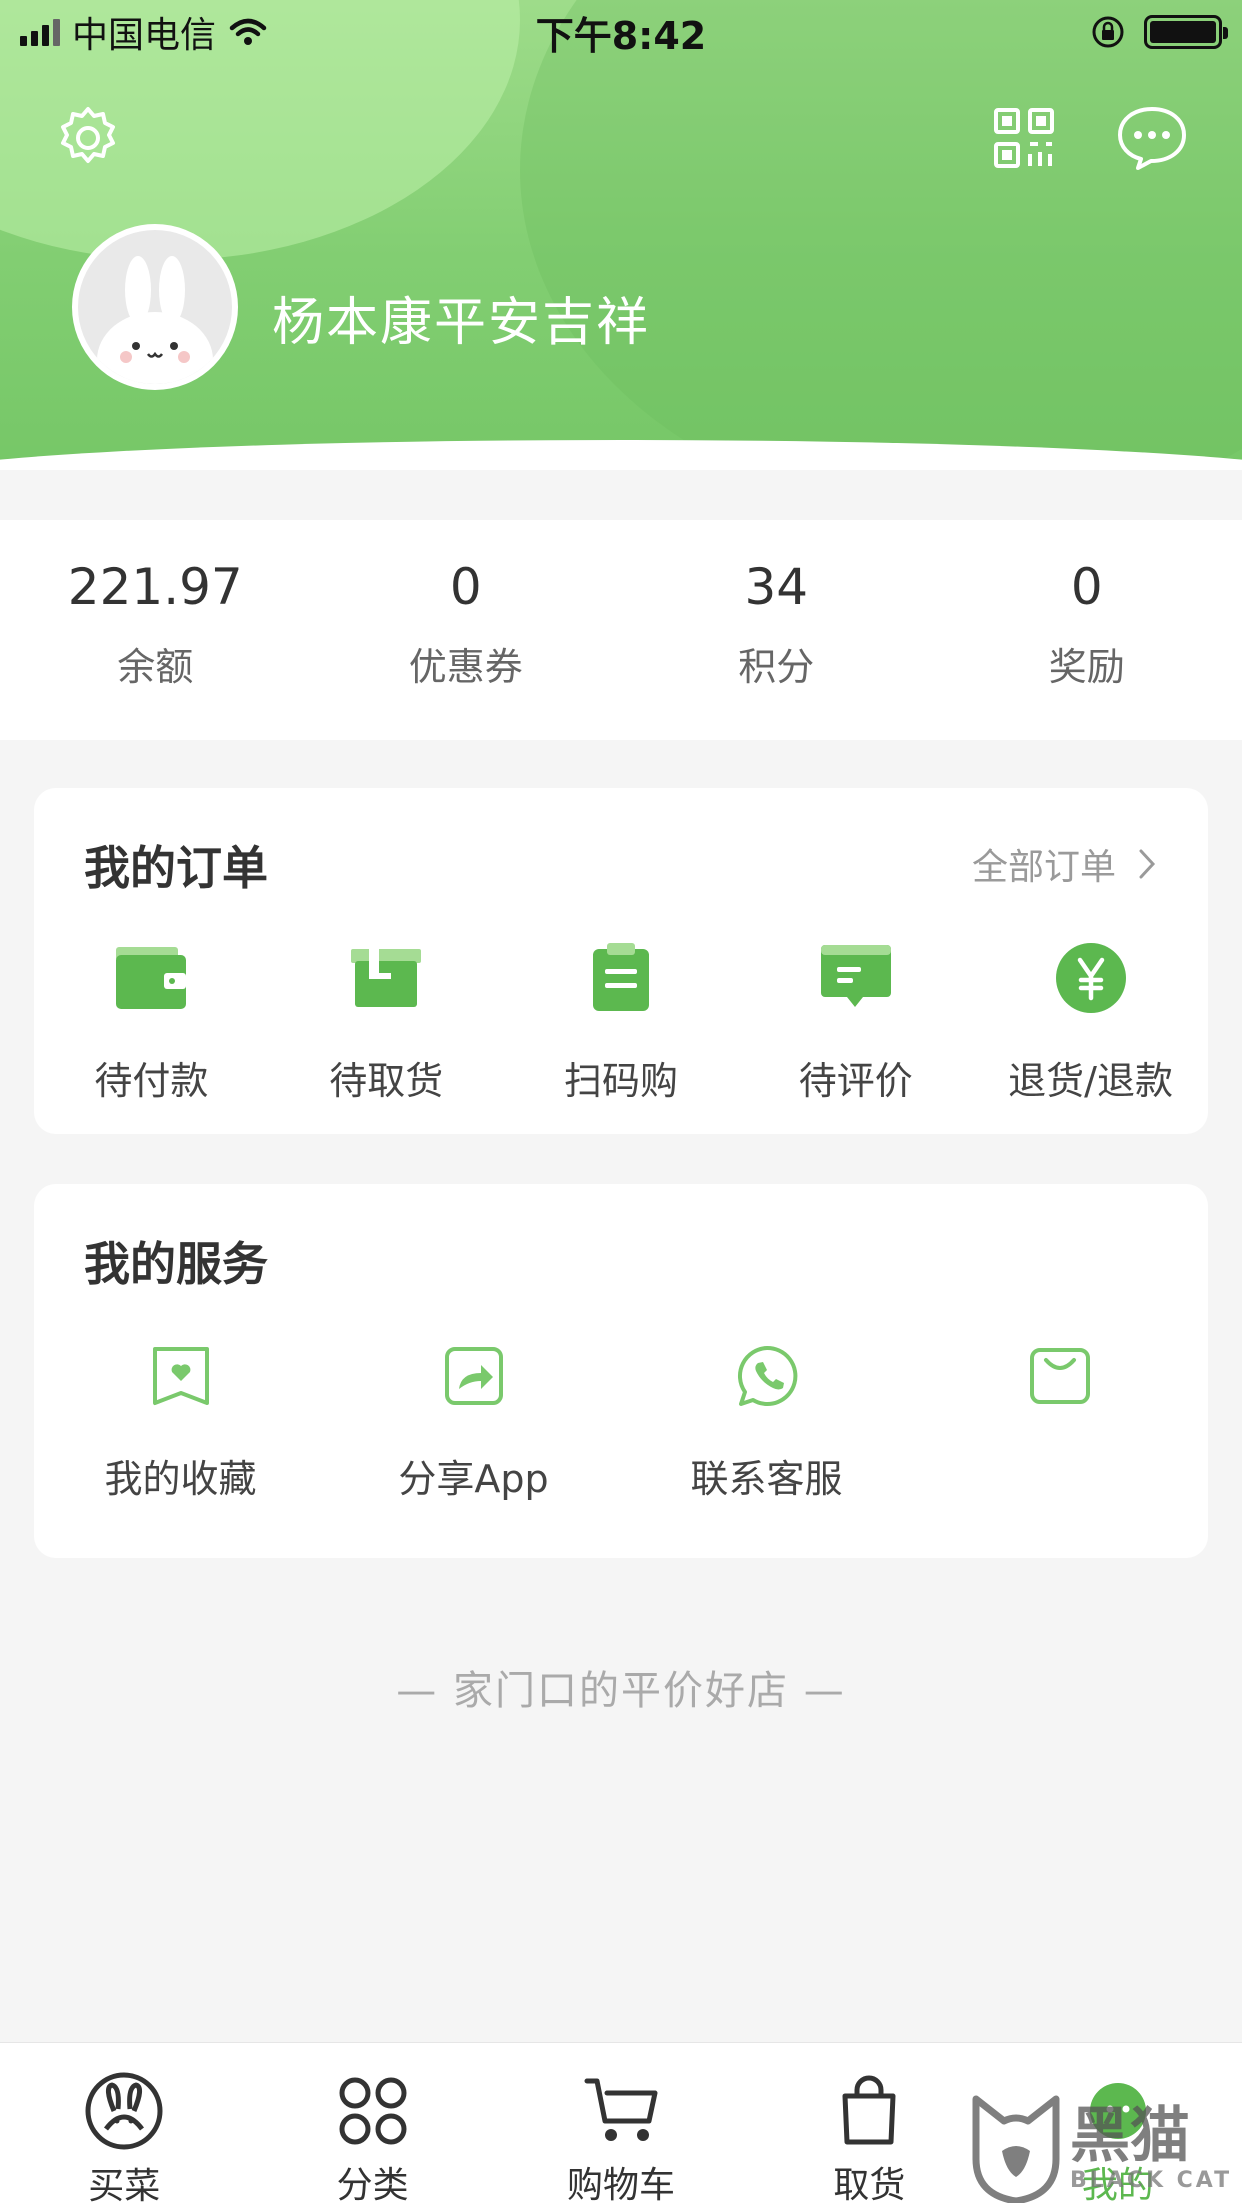 Image resolution: width=1242 pixels, height=2208 pixels. Describe the element at coordinates (855, 1081) in the screenshot. I see `item-label: 待评价` at that location.